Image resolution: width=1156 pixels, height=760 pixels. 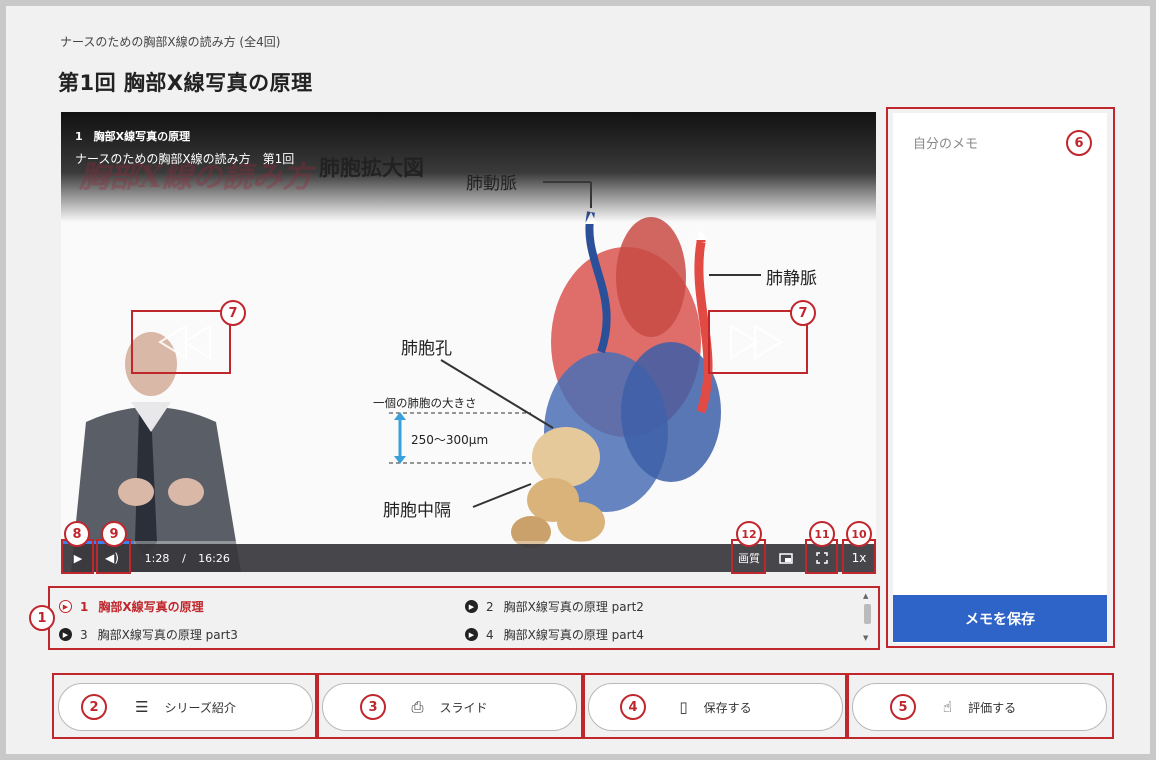 What do you see at coordinates (181, 342) in the screenshot?
I see `annotation-box-rewind` at bounding box center [181, 342].